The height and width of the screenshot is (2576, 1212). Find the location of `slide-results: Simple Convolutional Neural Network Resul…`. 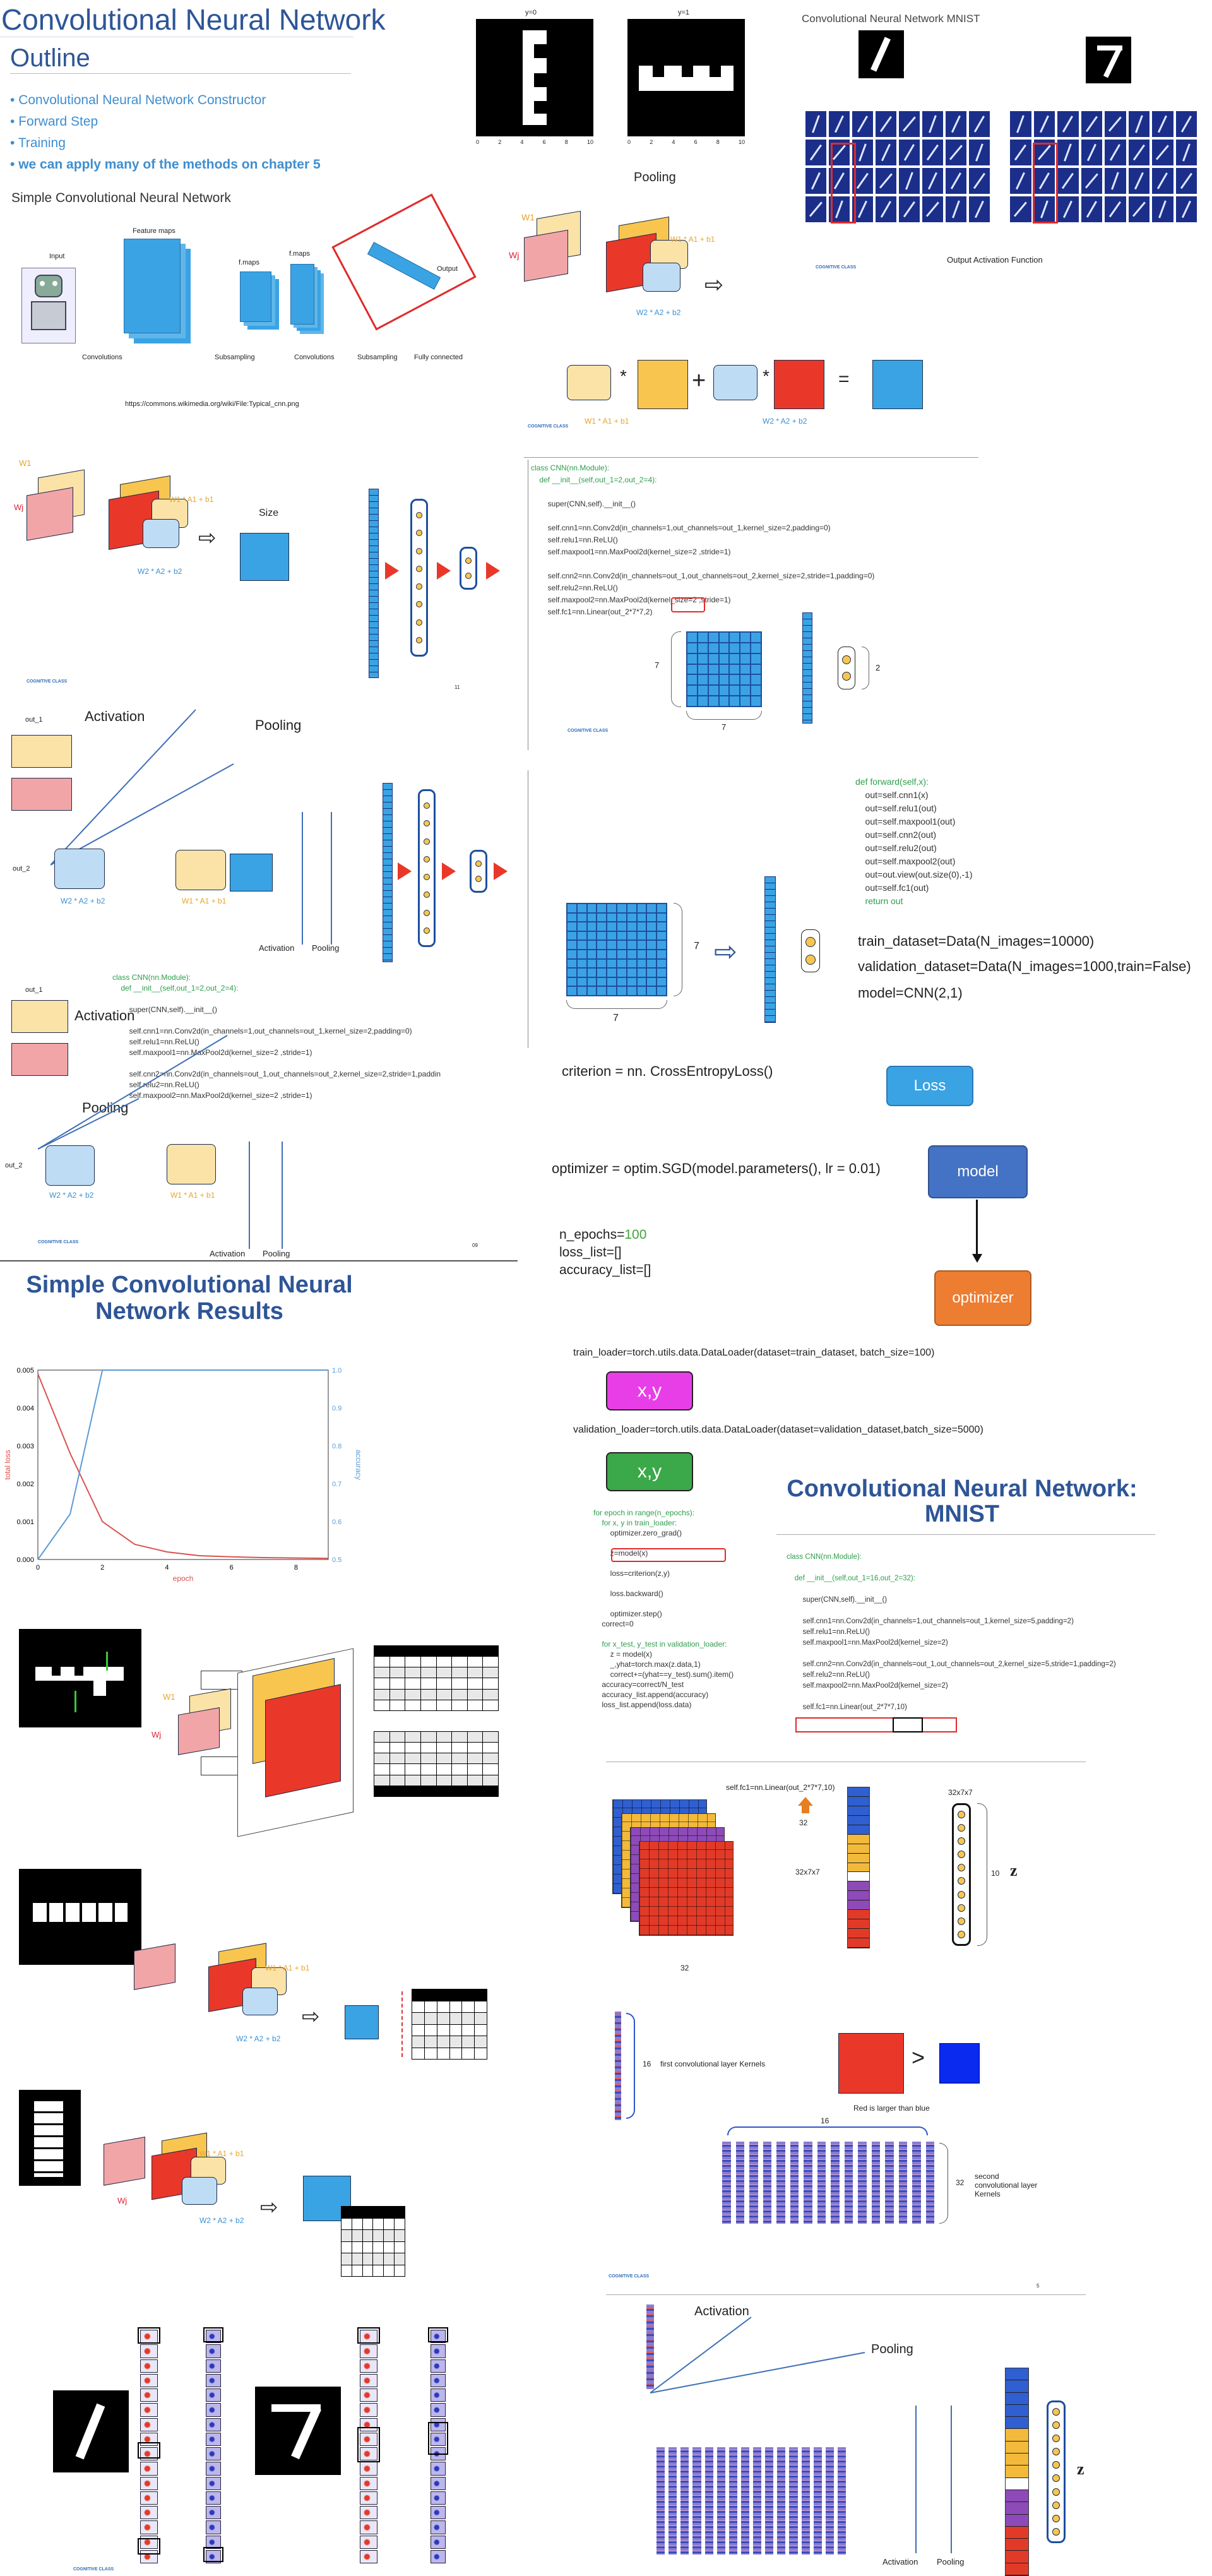

slide-results: Simple Convolutional Neural Network Resul… is located at coordinates (262, 1433).